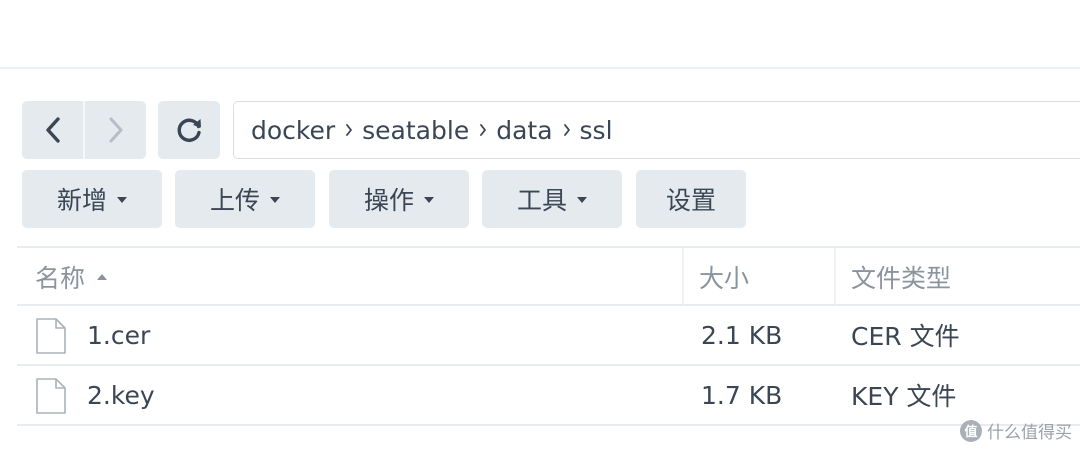 This screenshot has width=1080, height=453. What do you see at coordinates (60, 278) in the screenshot?
I see `column-header-name-label: 名称` at bounding box center [60, 278].